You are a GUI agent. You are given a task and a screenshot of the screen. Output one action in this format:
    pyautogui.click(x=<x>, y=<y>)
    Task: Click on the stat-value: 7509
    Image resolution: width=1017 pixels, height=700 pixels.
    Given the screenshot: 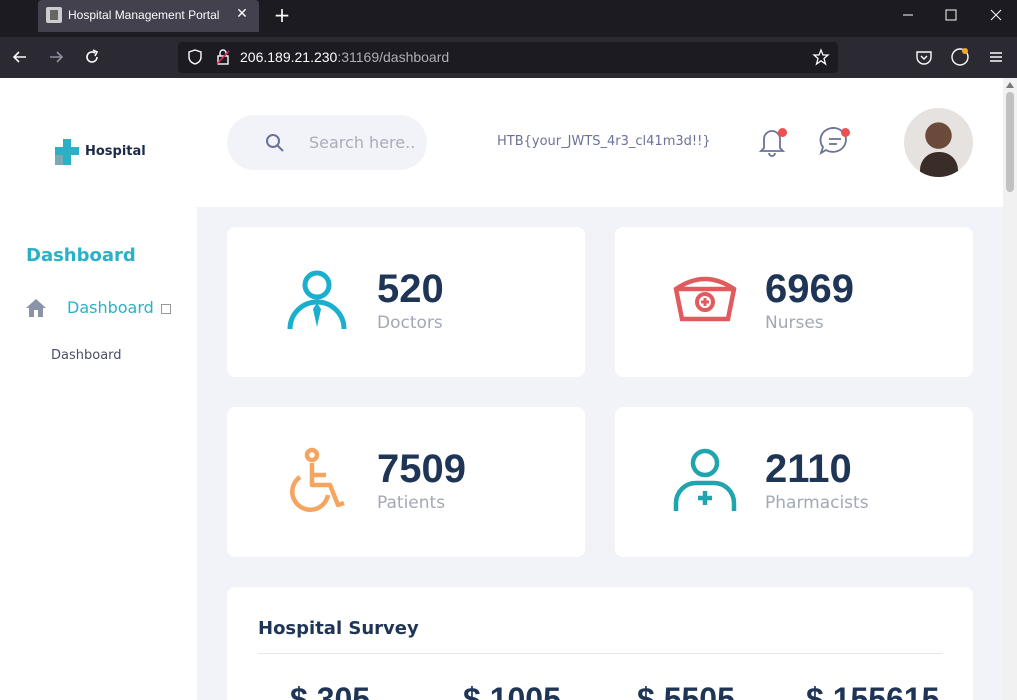 What is the action you would take?
    pyautogui.click(x=421, y=469)
    